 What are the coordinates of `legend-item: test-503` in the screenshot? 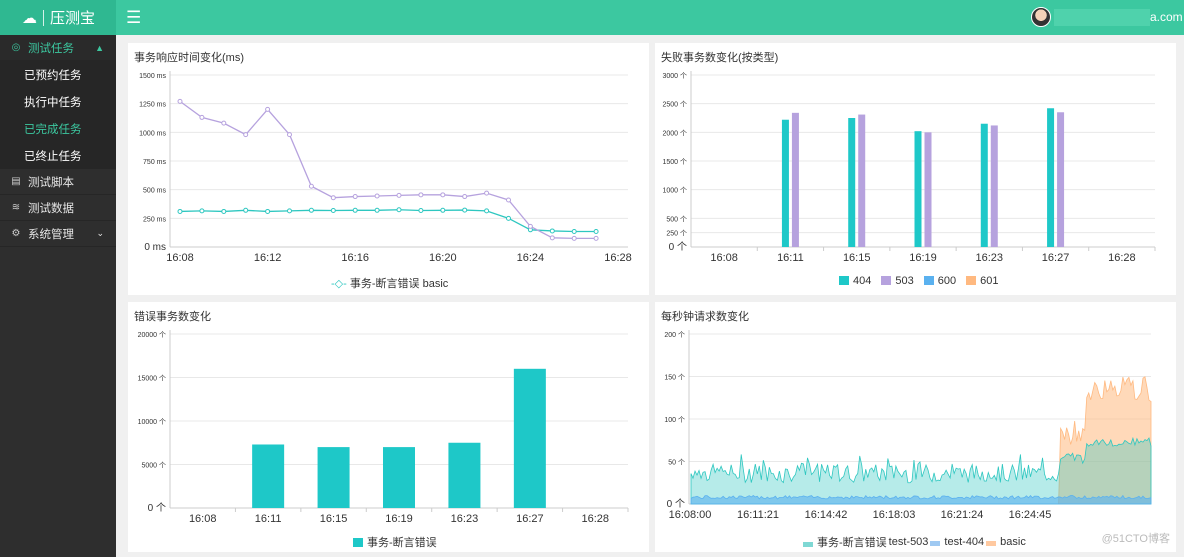 It's located at (909, 542).